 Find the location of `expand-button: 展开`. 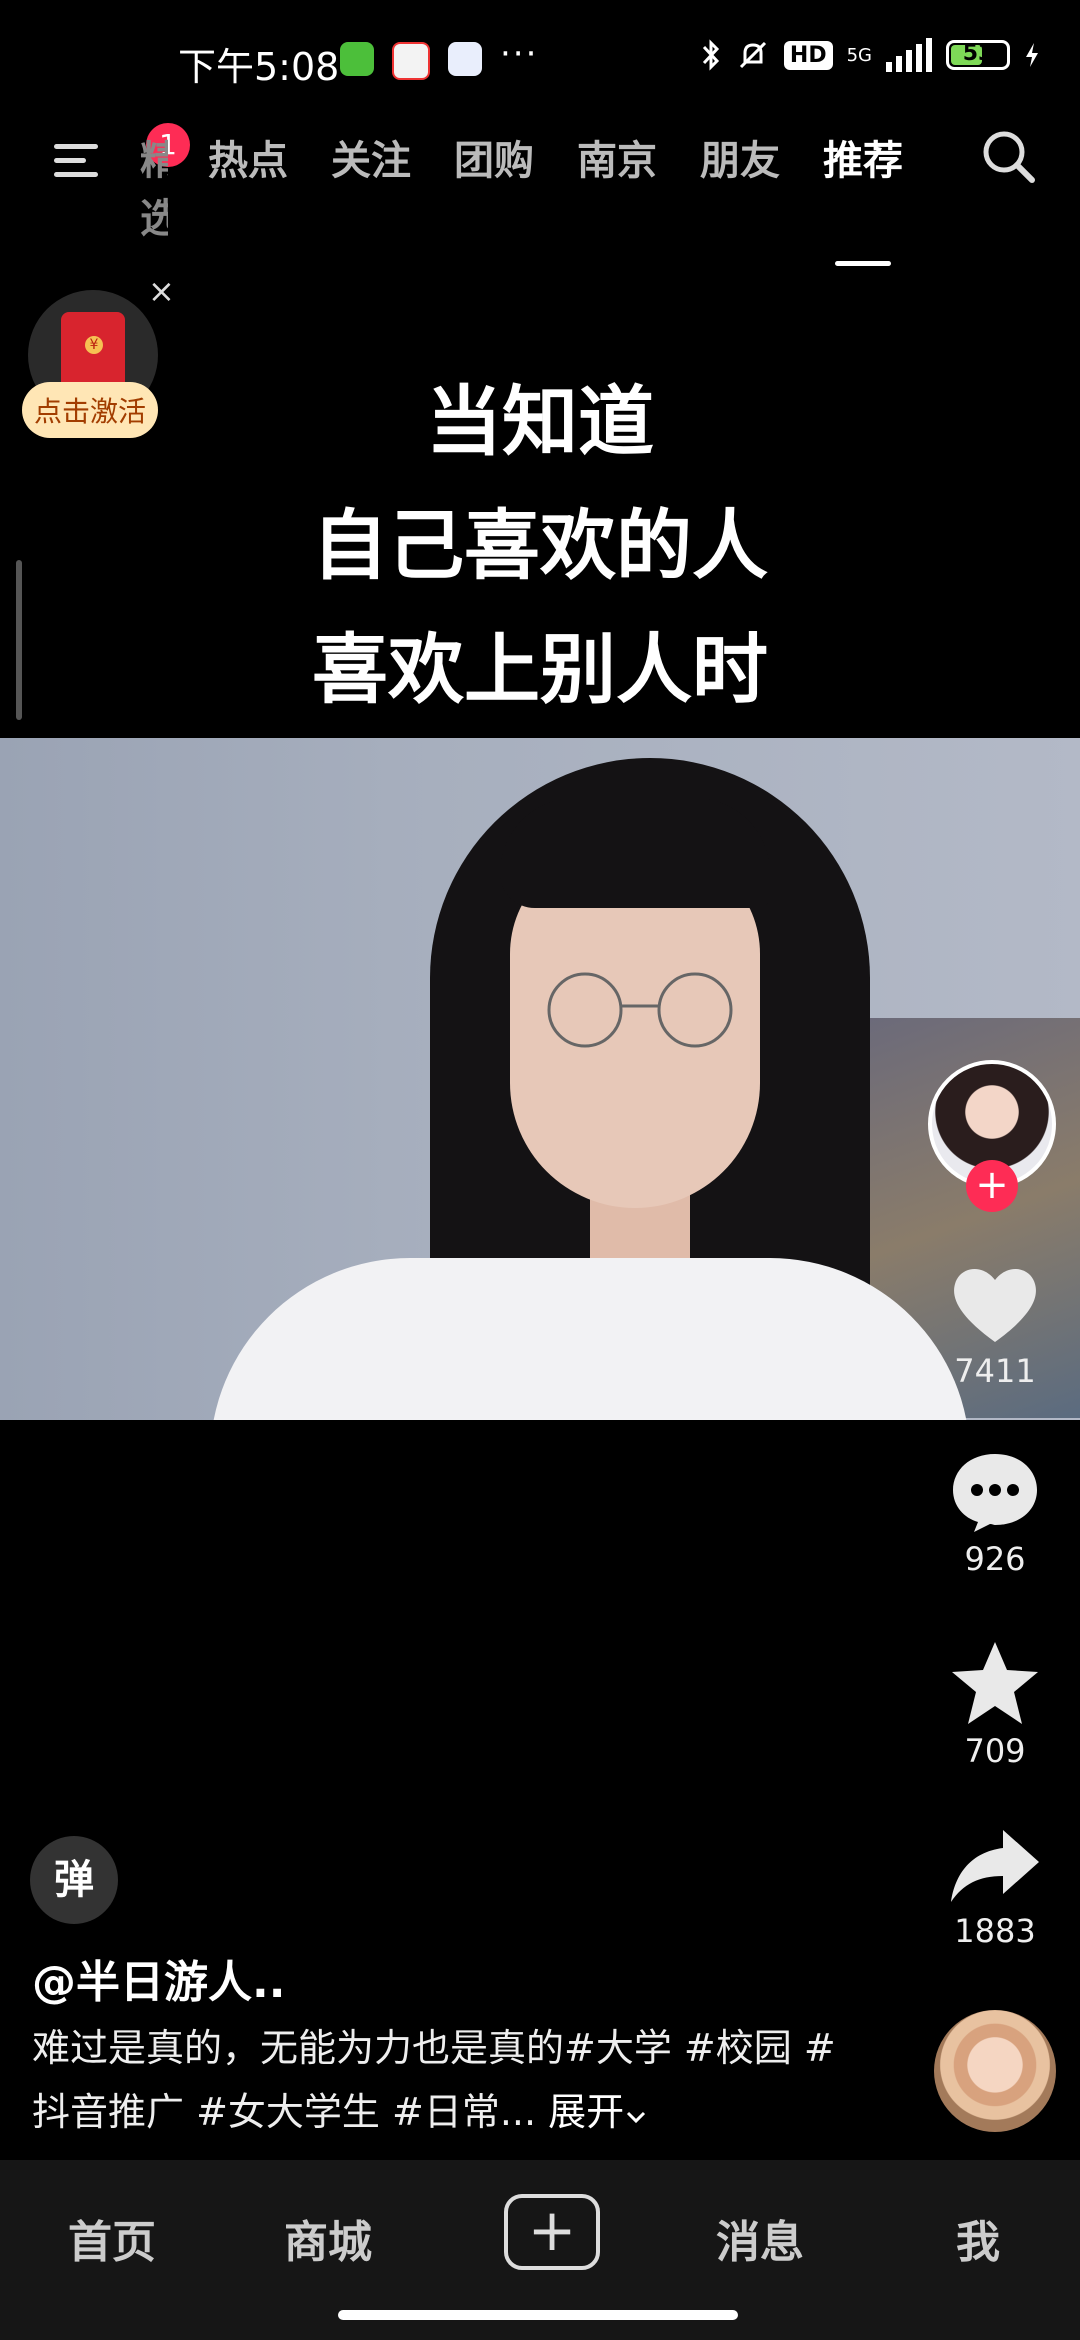

expand-button: 展开 is located at coordinates (598, 2112).